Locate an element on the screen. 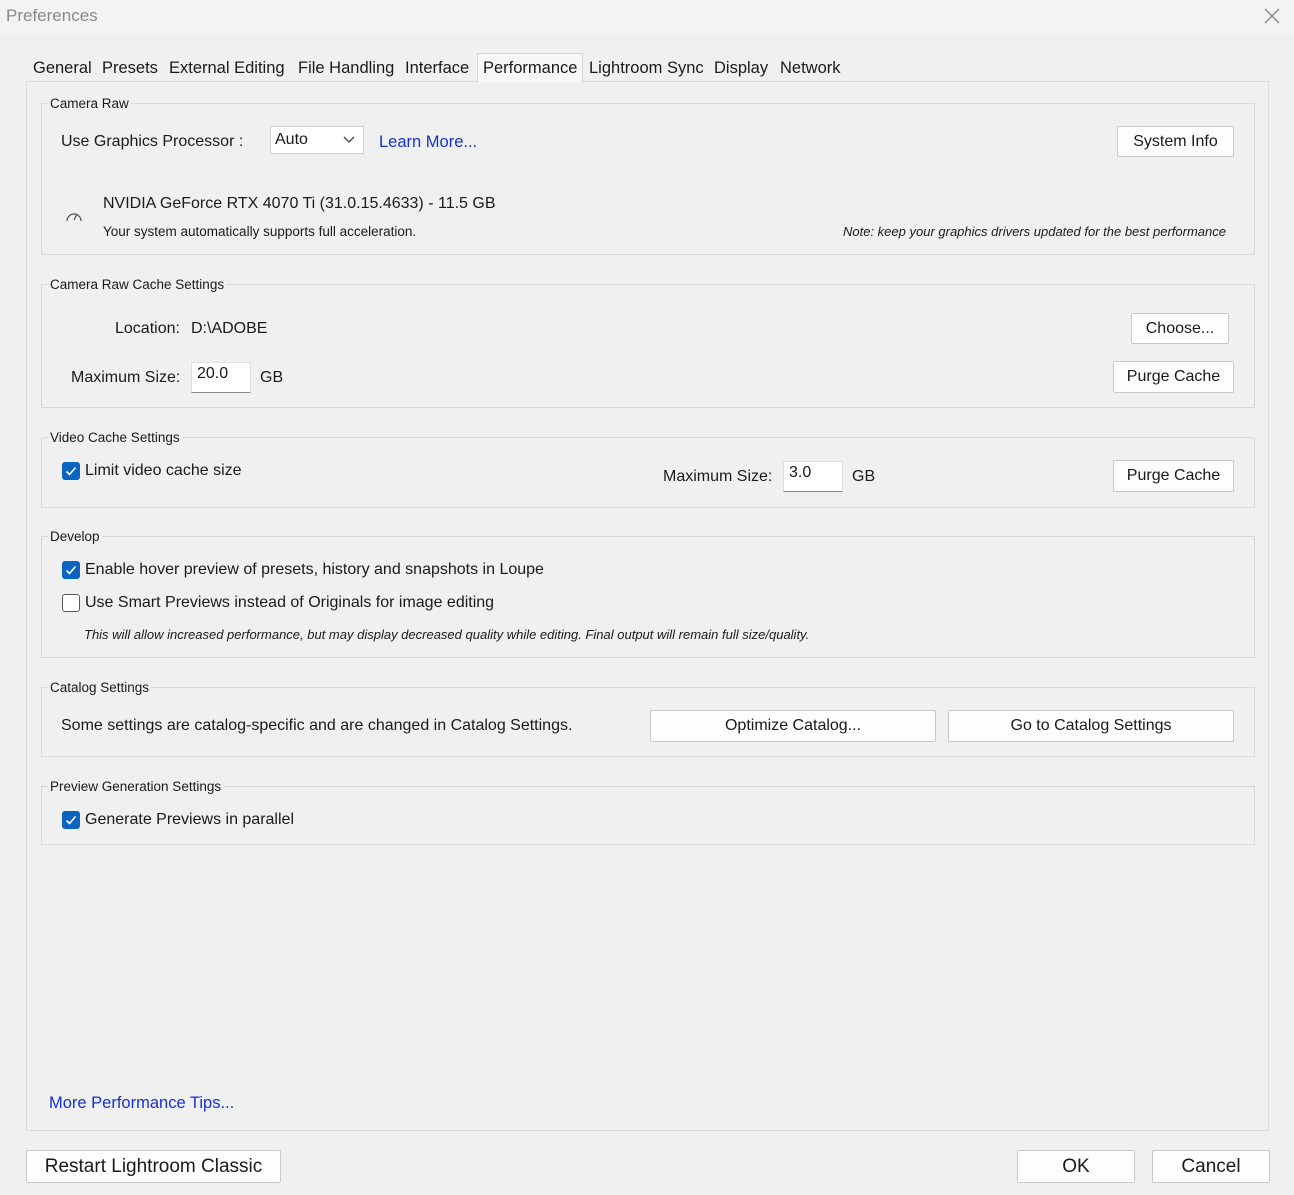 The height and width of the screenshot is (1195, 1294). hover-preview-checkbox is located at coordinates (71, 570).